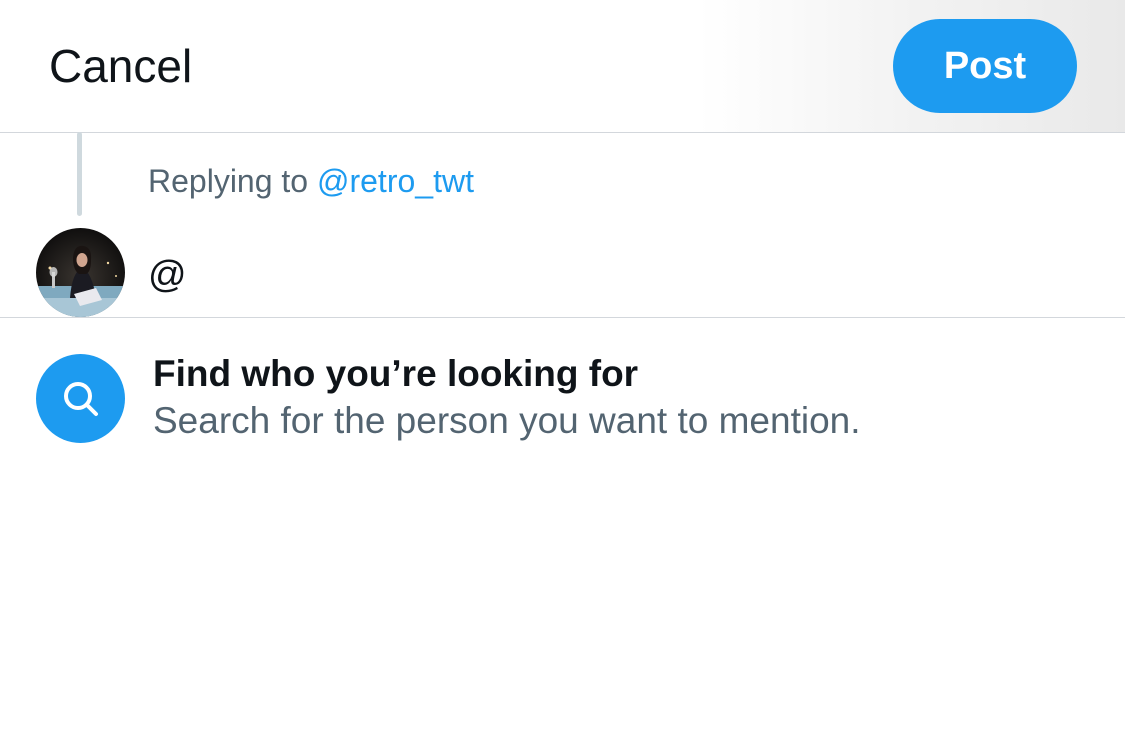 Image resolution: width=1125 pixels, height=742 pixels. I want to click on replying-to-handle-link: @retro_twt, so click(395, 181).